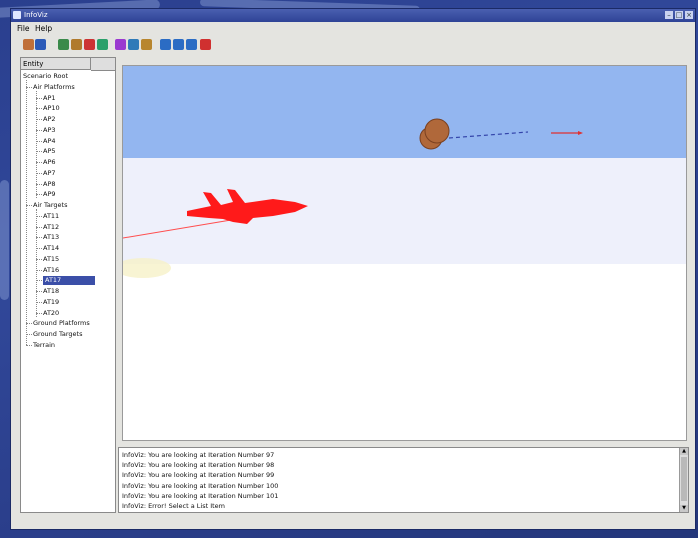 Image resolution: width=698 pixels, height=538 pixels. I want to click on tree-node: AT15, so click(51, 259).